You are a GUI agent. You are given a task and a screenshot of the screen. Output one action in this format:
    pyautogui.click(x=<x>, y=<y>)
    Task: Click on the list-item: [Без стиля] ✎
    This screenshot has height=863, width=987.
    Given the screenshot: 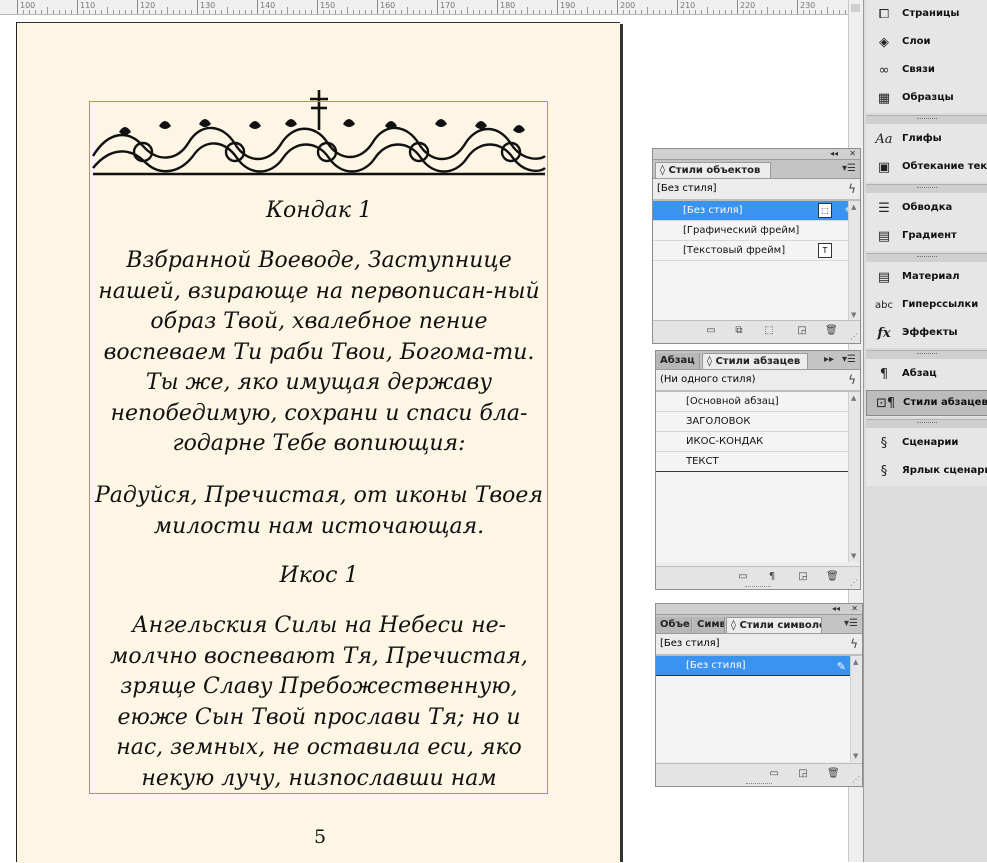 What is the action you would take?
    pyautogui.click(x=759, y=666)
    